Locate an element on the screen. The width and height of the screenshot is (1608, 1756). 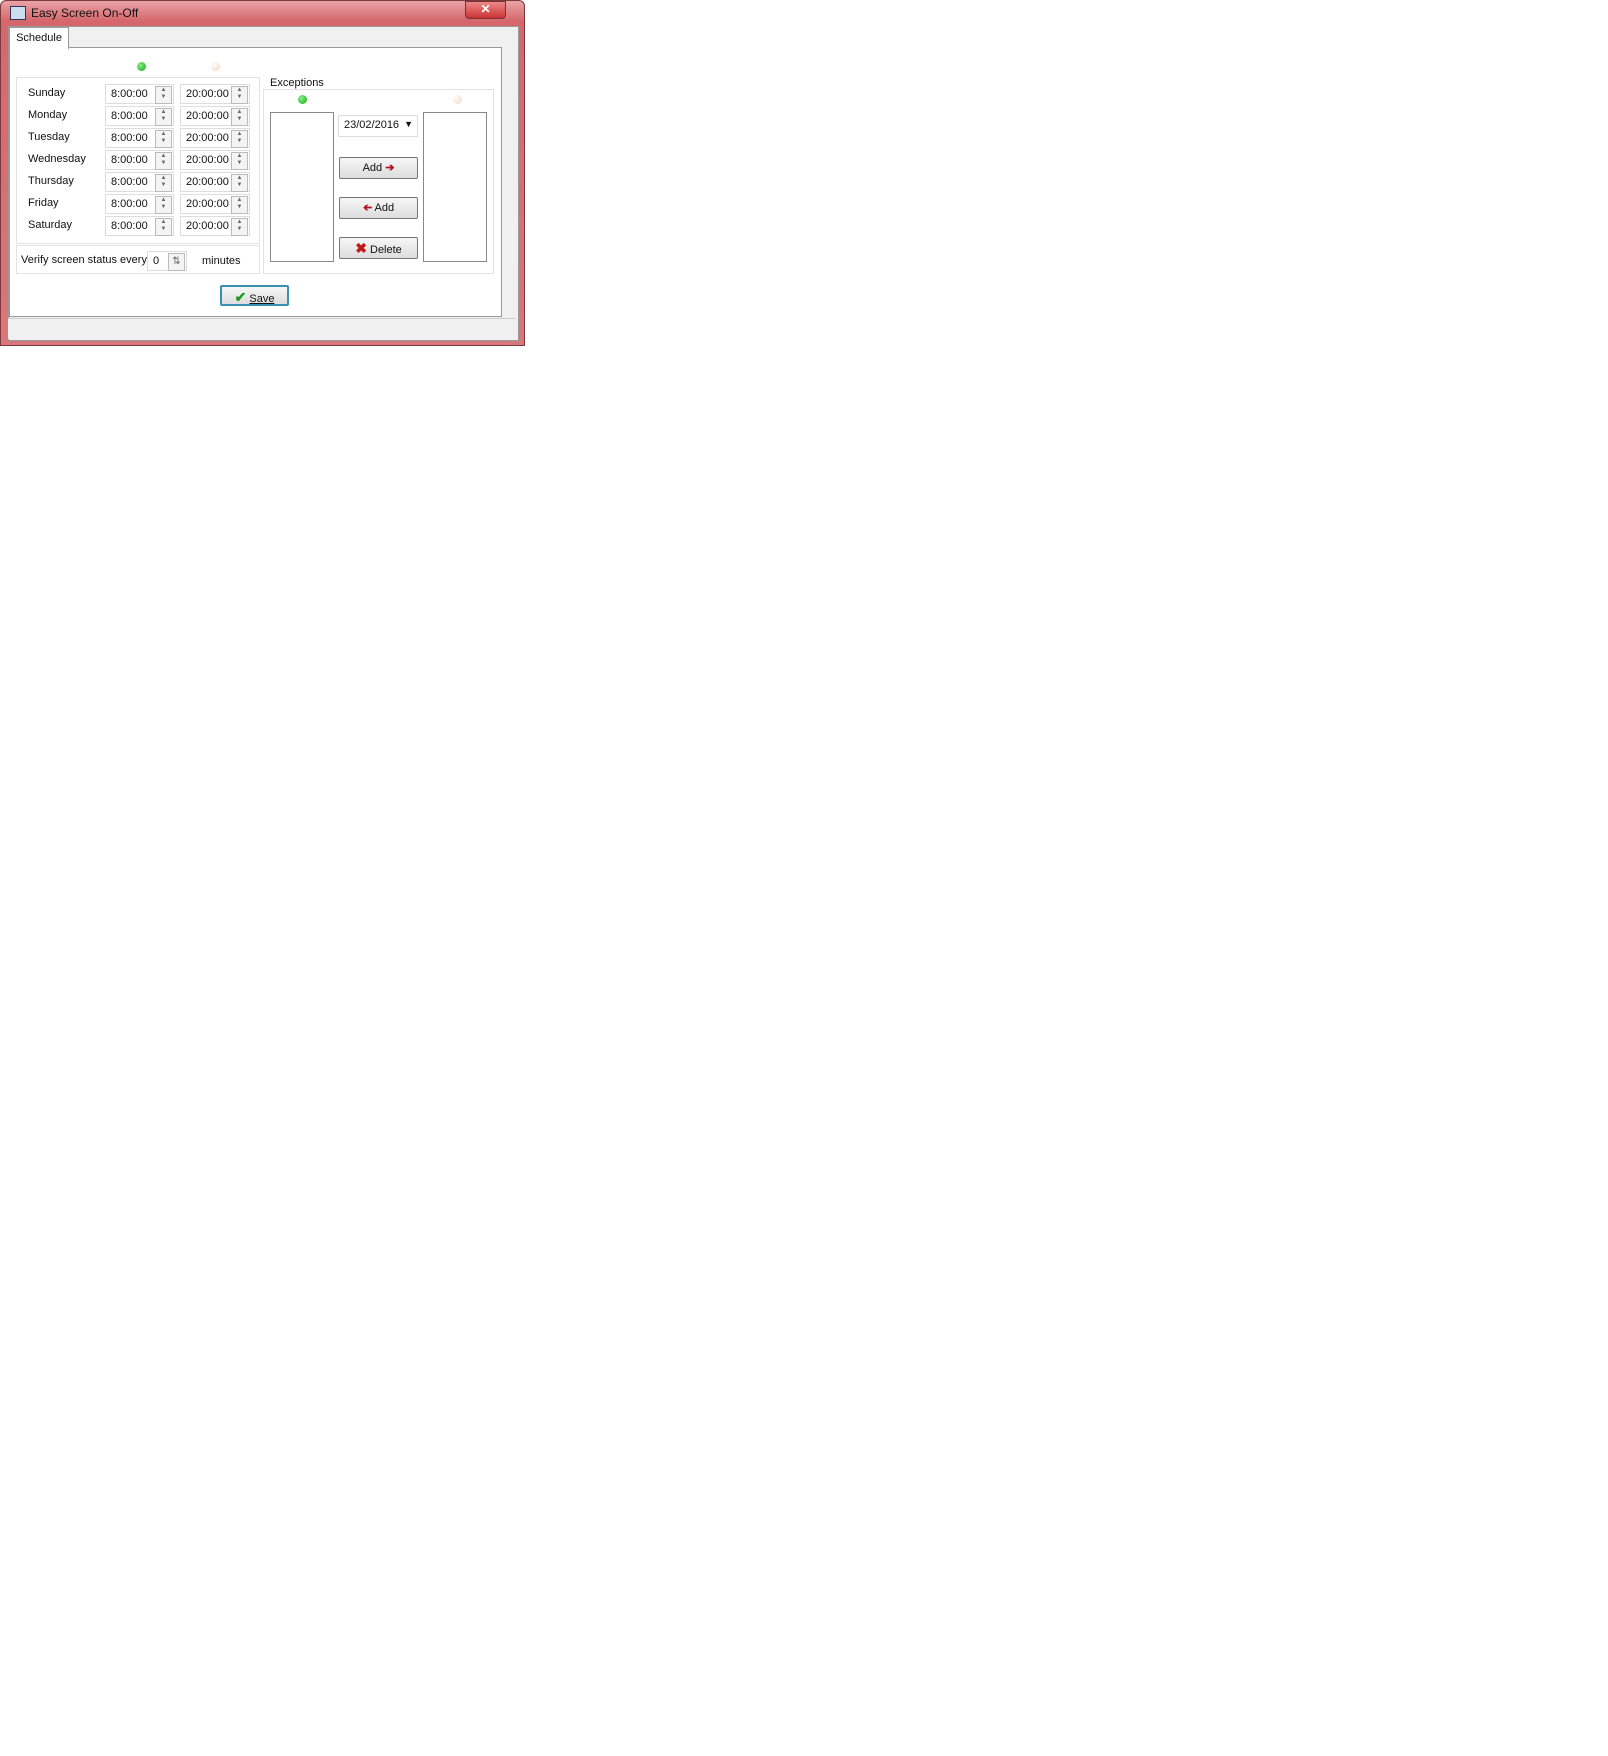
chevron-down-icon: ▼ is located at coordinates (408, 124).